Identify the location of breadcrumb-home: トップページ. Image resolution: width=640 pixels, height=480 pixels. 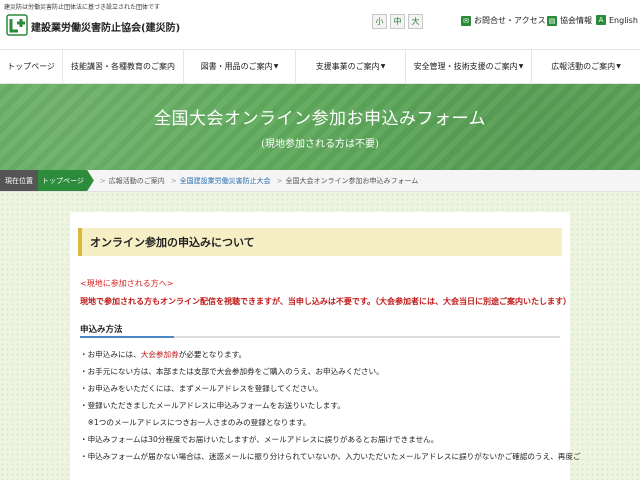
(66, 180).